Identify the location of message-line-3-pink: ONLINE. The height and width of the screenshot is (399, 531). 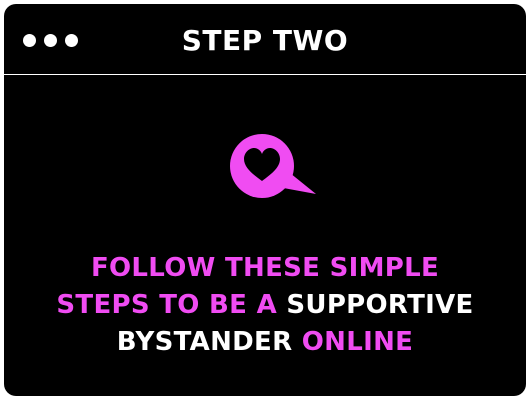
(357, 342).